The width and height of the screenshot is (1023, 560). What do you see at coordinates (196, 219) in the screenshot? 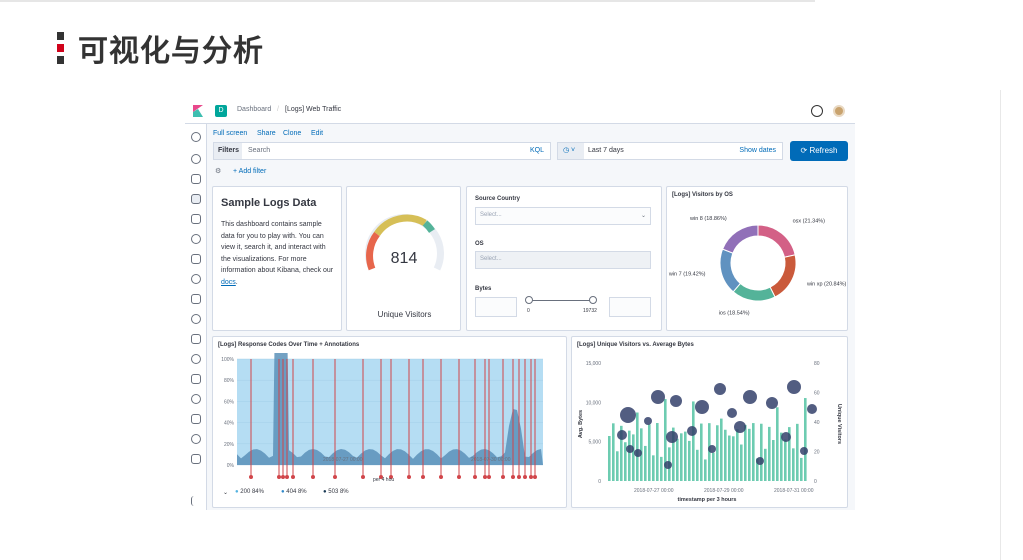
I see `canvas-icon` at bounding box center [196, 219].